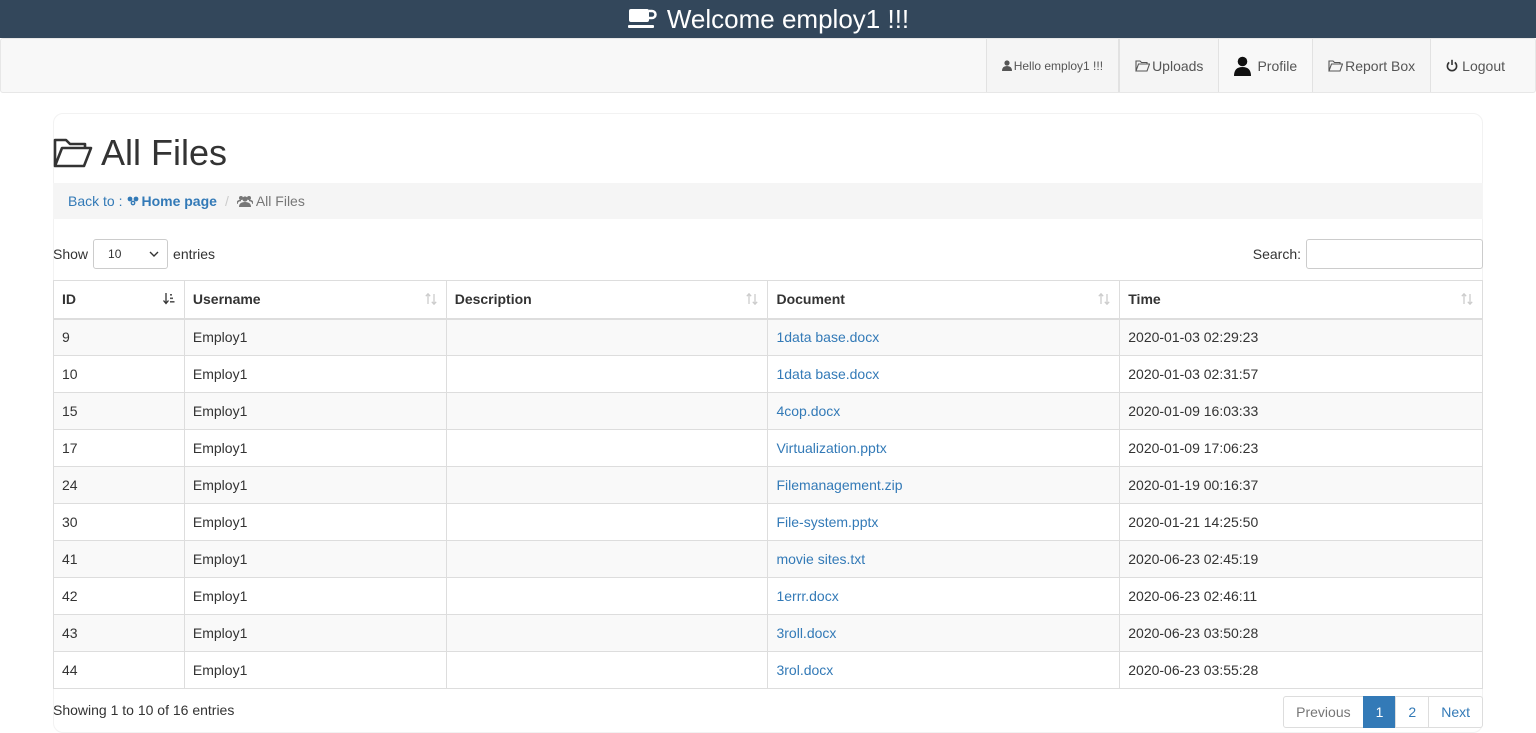 Image resolution: width=1536 pixels, height=733 pixels. What do you see at coordinates (244, 201) in the screenshot?
I see `users-icon` at bounding box center [244, 201].